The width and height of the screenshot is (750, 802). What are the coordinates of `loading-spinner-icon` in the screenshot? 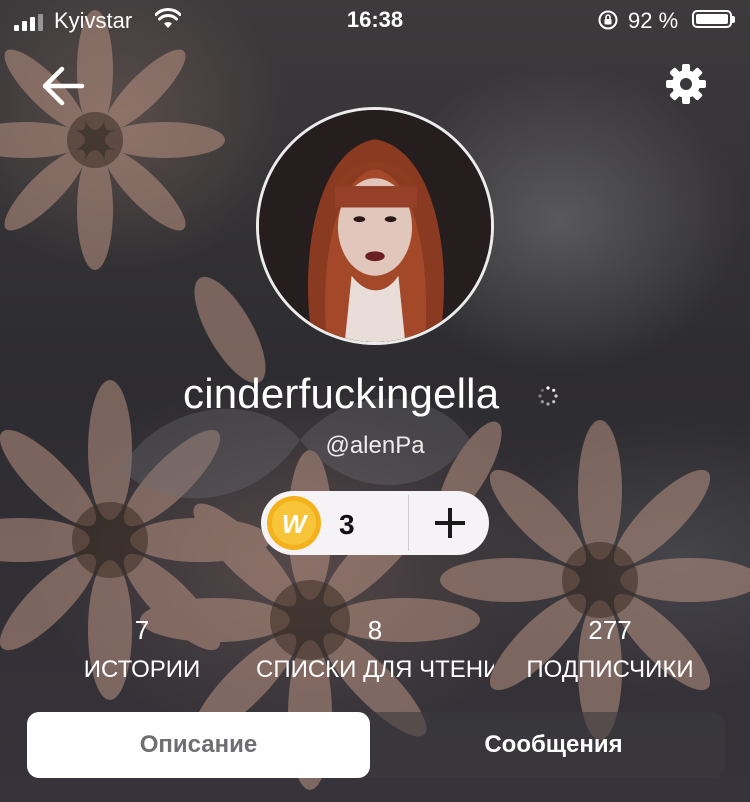 It's located at (548, 396).